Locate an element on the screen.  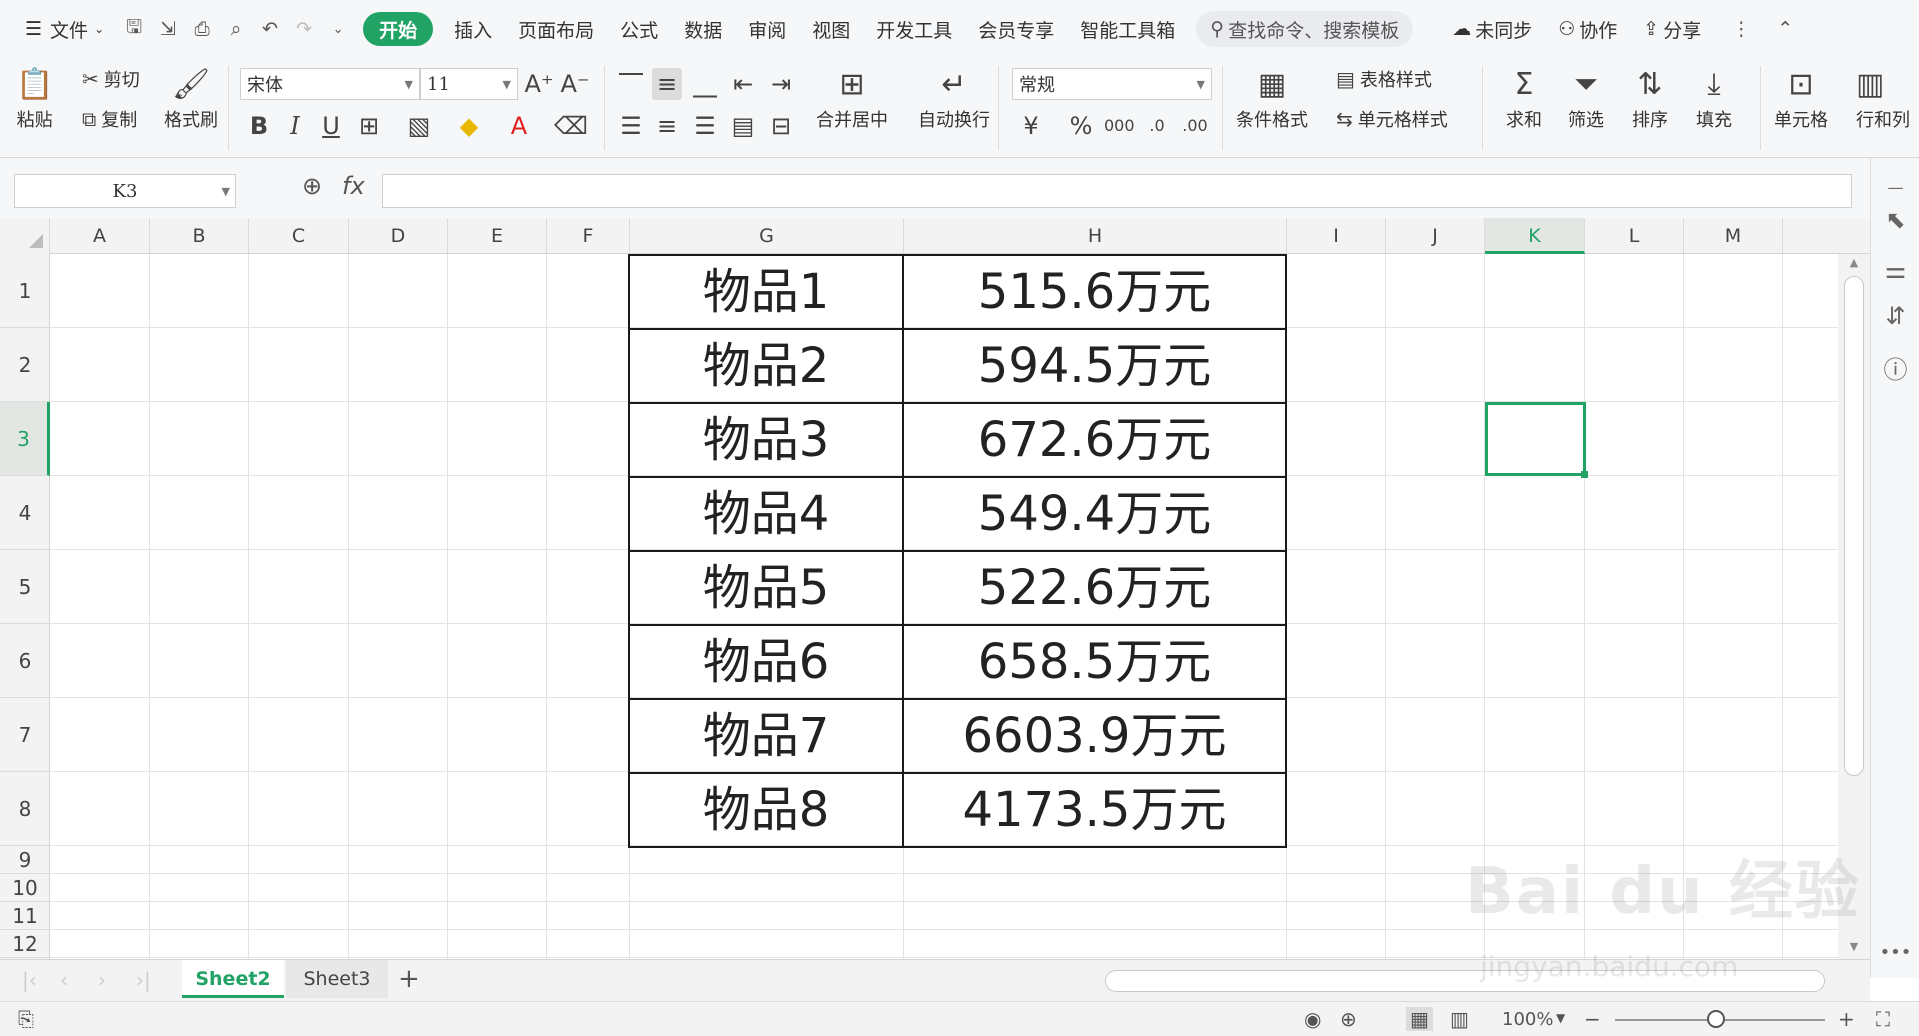
save-icon: 🖫 is located at coordinates (134, 29).